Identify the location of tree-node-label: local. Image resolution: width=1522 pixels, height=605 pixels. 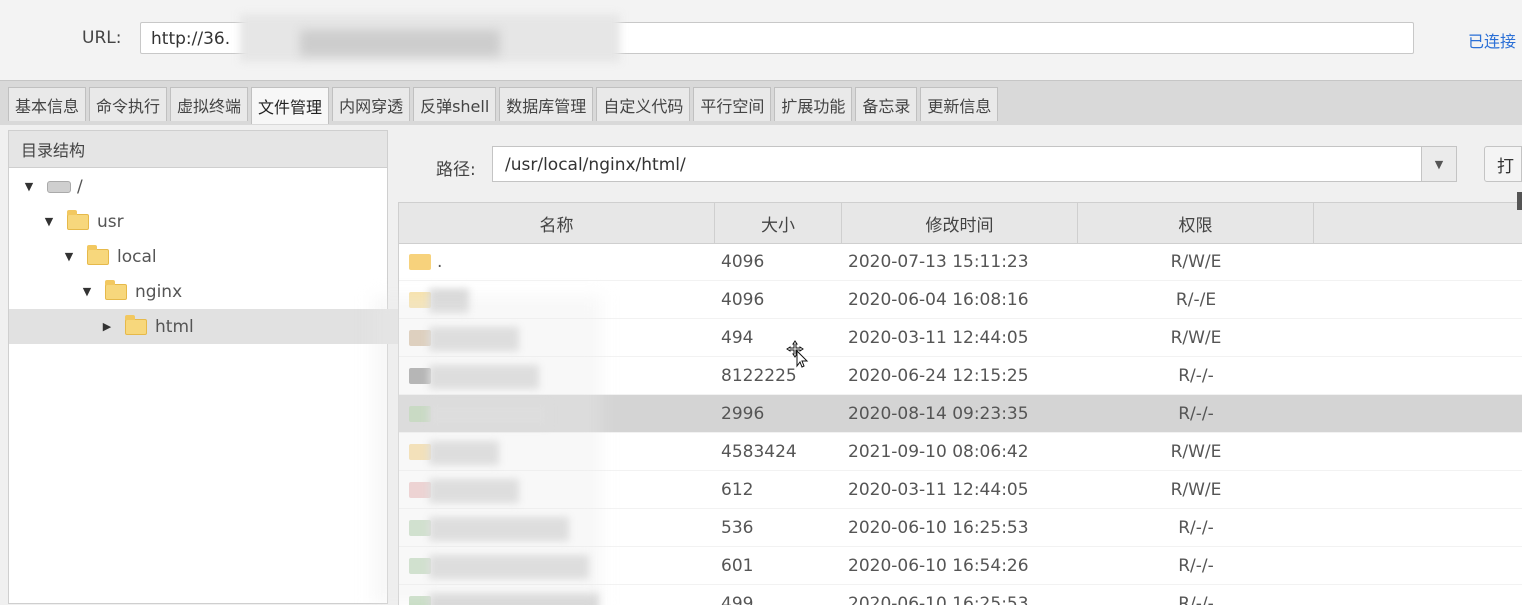
(137, 256).